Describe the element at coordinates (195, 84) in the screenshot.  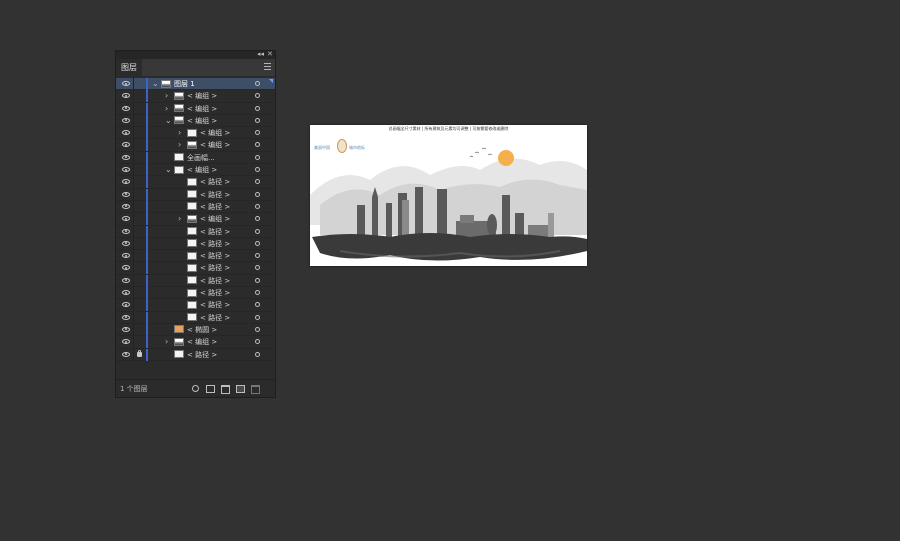
I see `layer-row: ⌄ 图层 1` at that location.